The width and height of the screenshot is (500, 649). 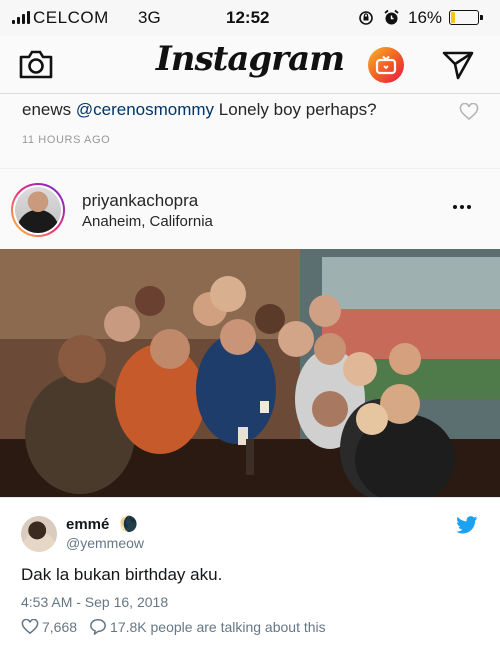 I want to click on comment-row: enews @cerenosmommy Lonely boy perhaps?, so click(x=199, y=110).